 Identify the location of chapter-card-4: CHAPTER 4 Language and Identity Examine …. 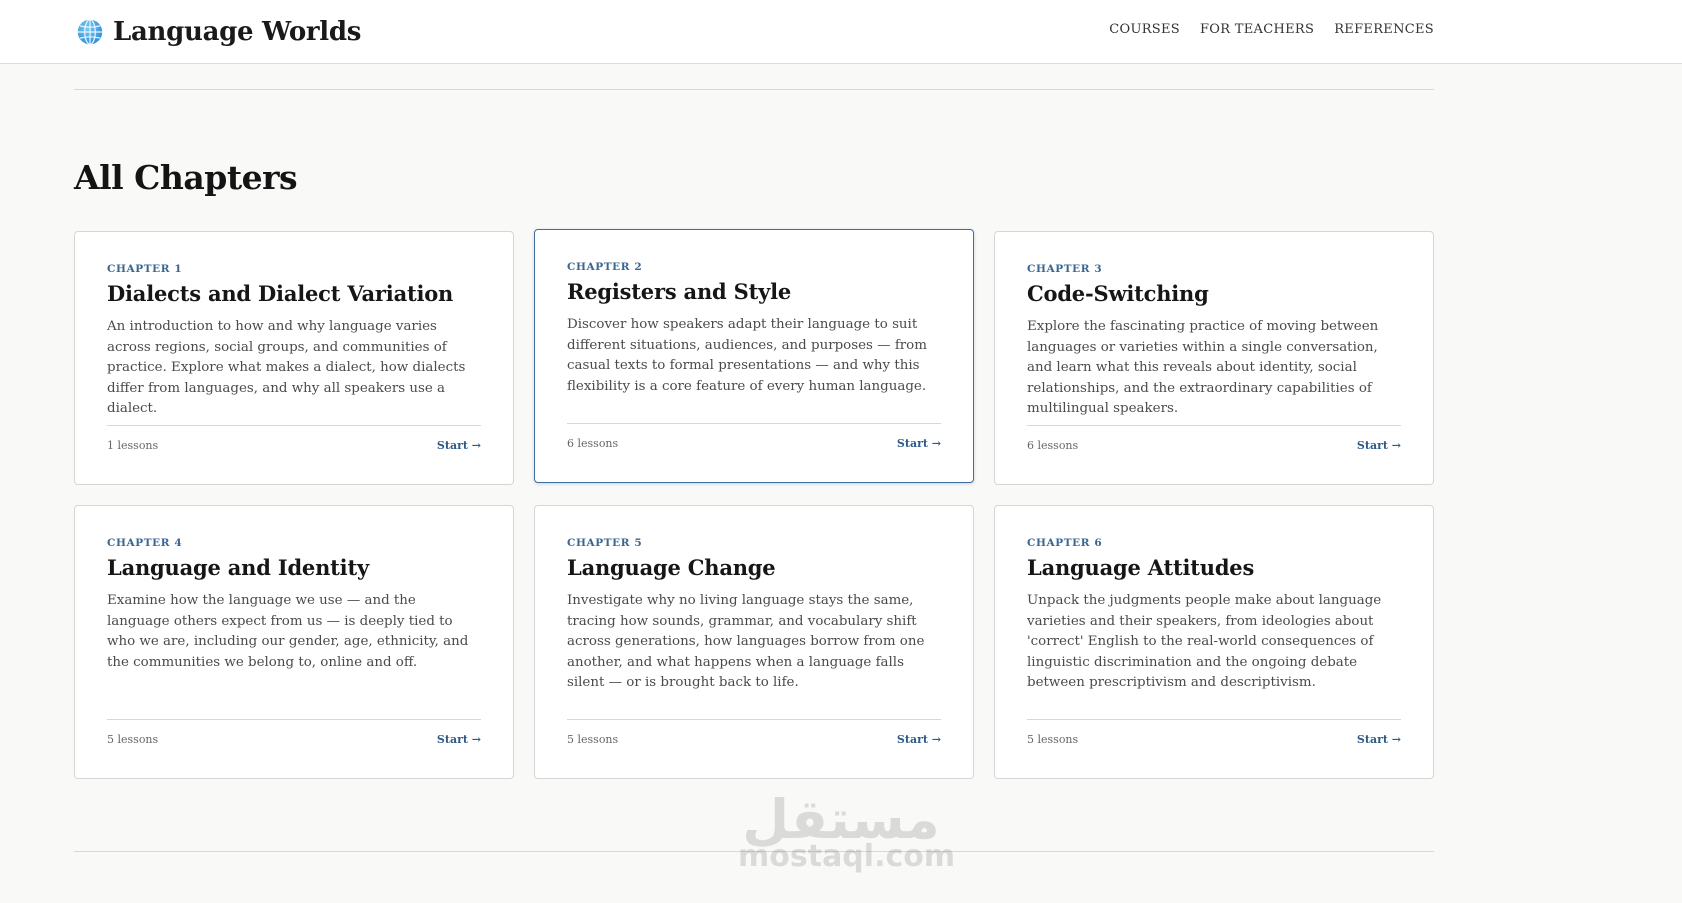
(294, 642).